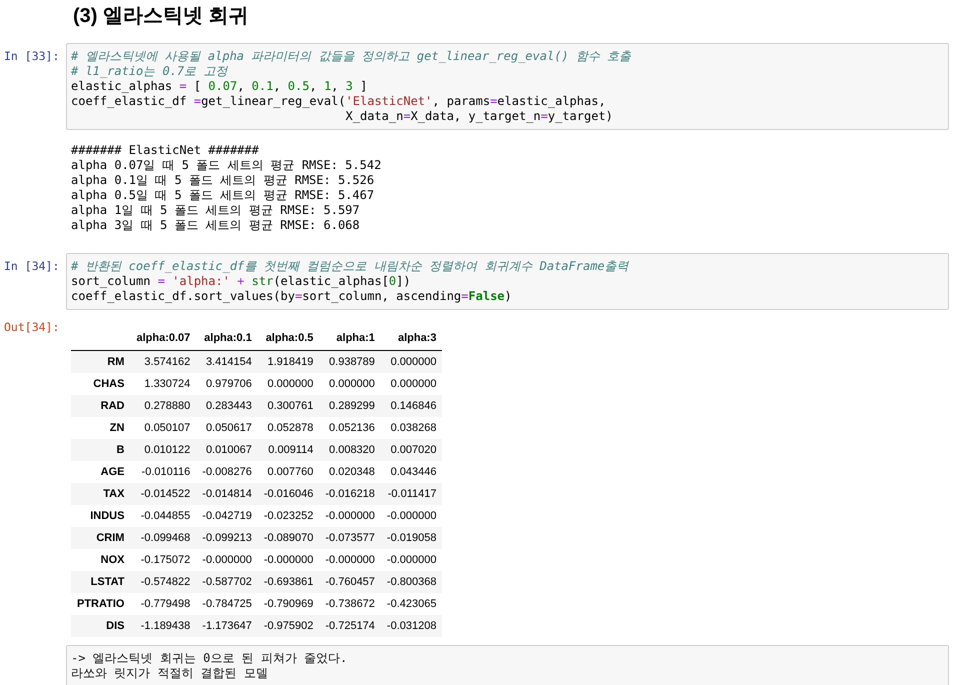  What do you see at coordinates (411, 538) in the screenshot?
I see `table-cell: -0.019058` at bounding box center [411, 538].